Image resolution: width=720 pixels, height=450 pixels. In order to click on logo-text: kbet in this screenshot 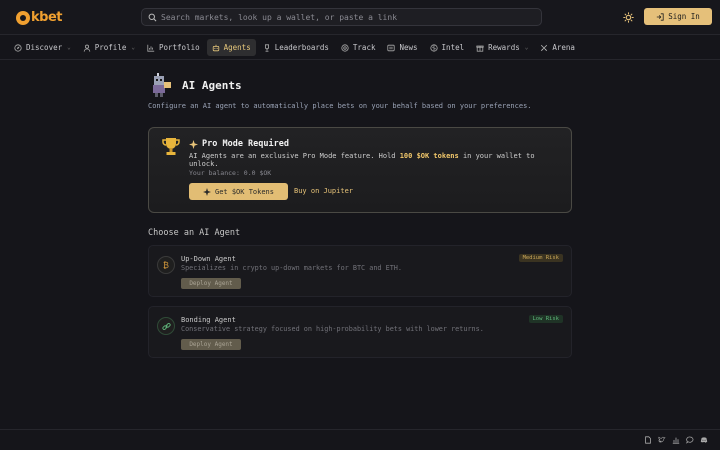, I will do `click(46, 17)`.